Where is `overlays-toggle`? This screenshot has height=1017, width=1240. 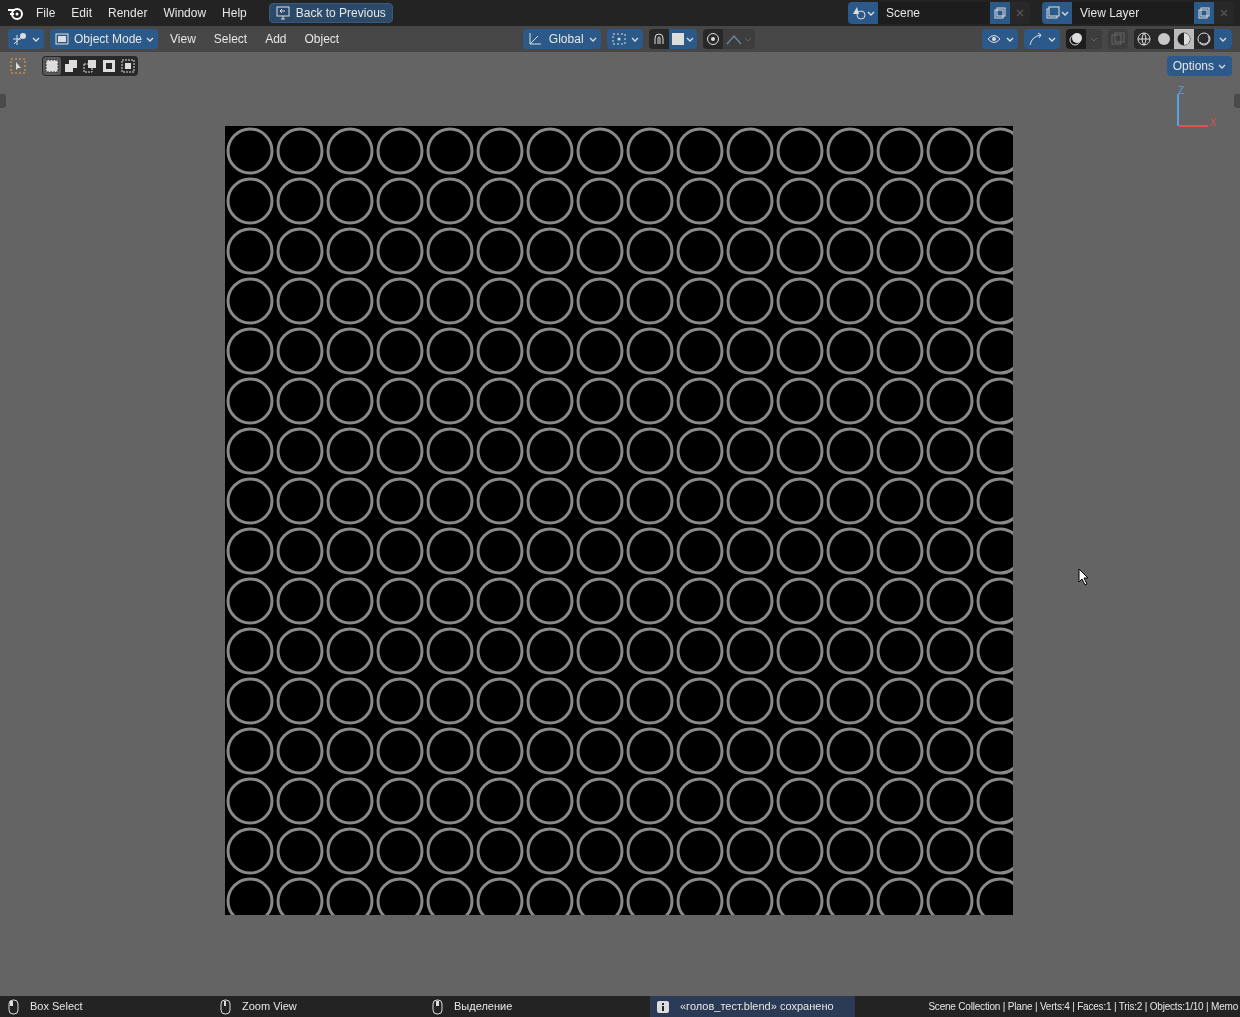 overlays-toggle is located at coordinates (1076, 39).